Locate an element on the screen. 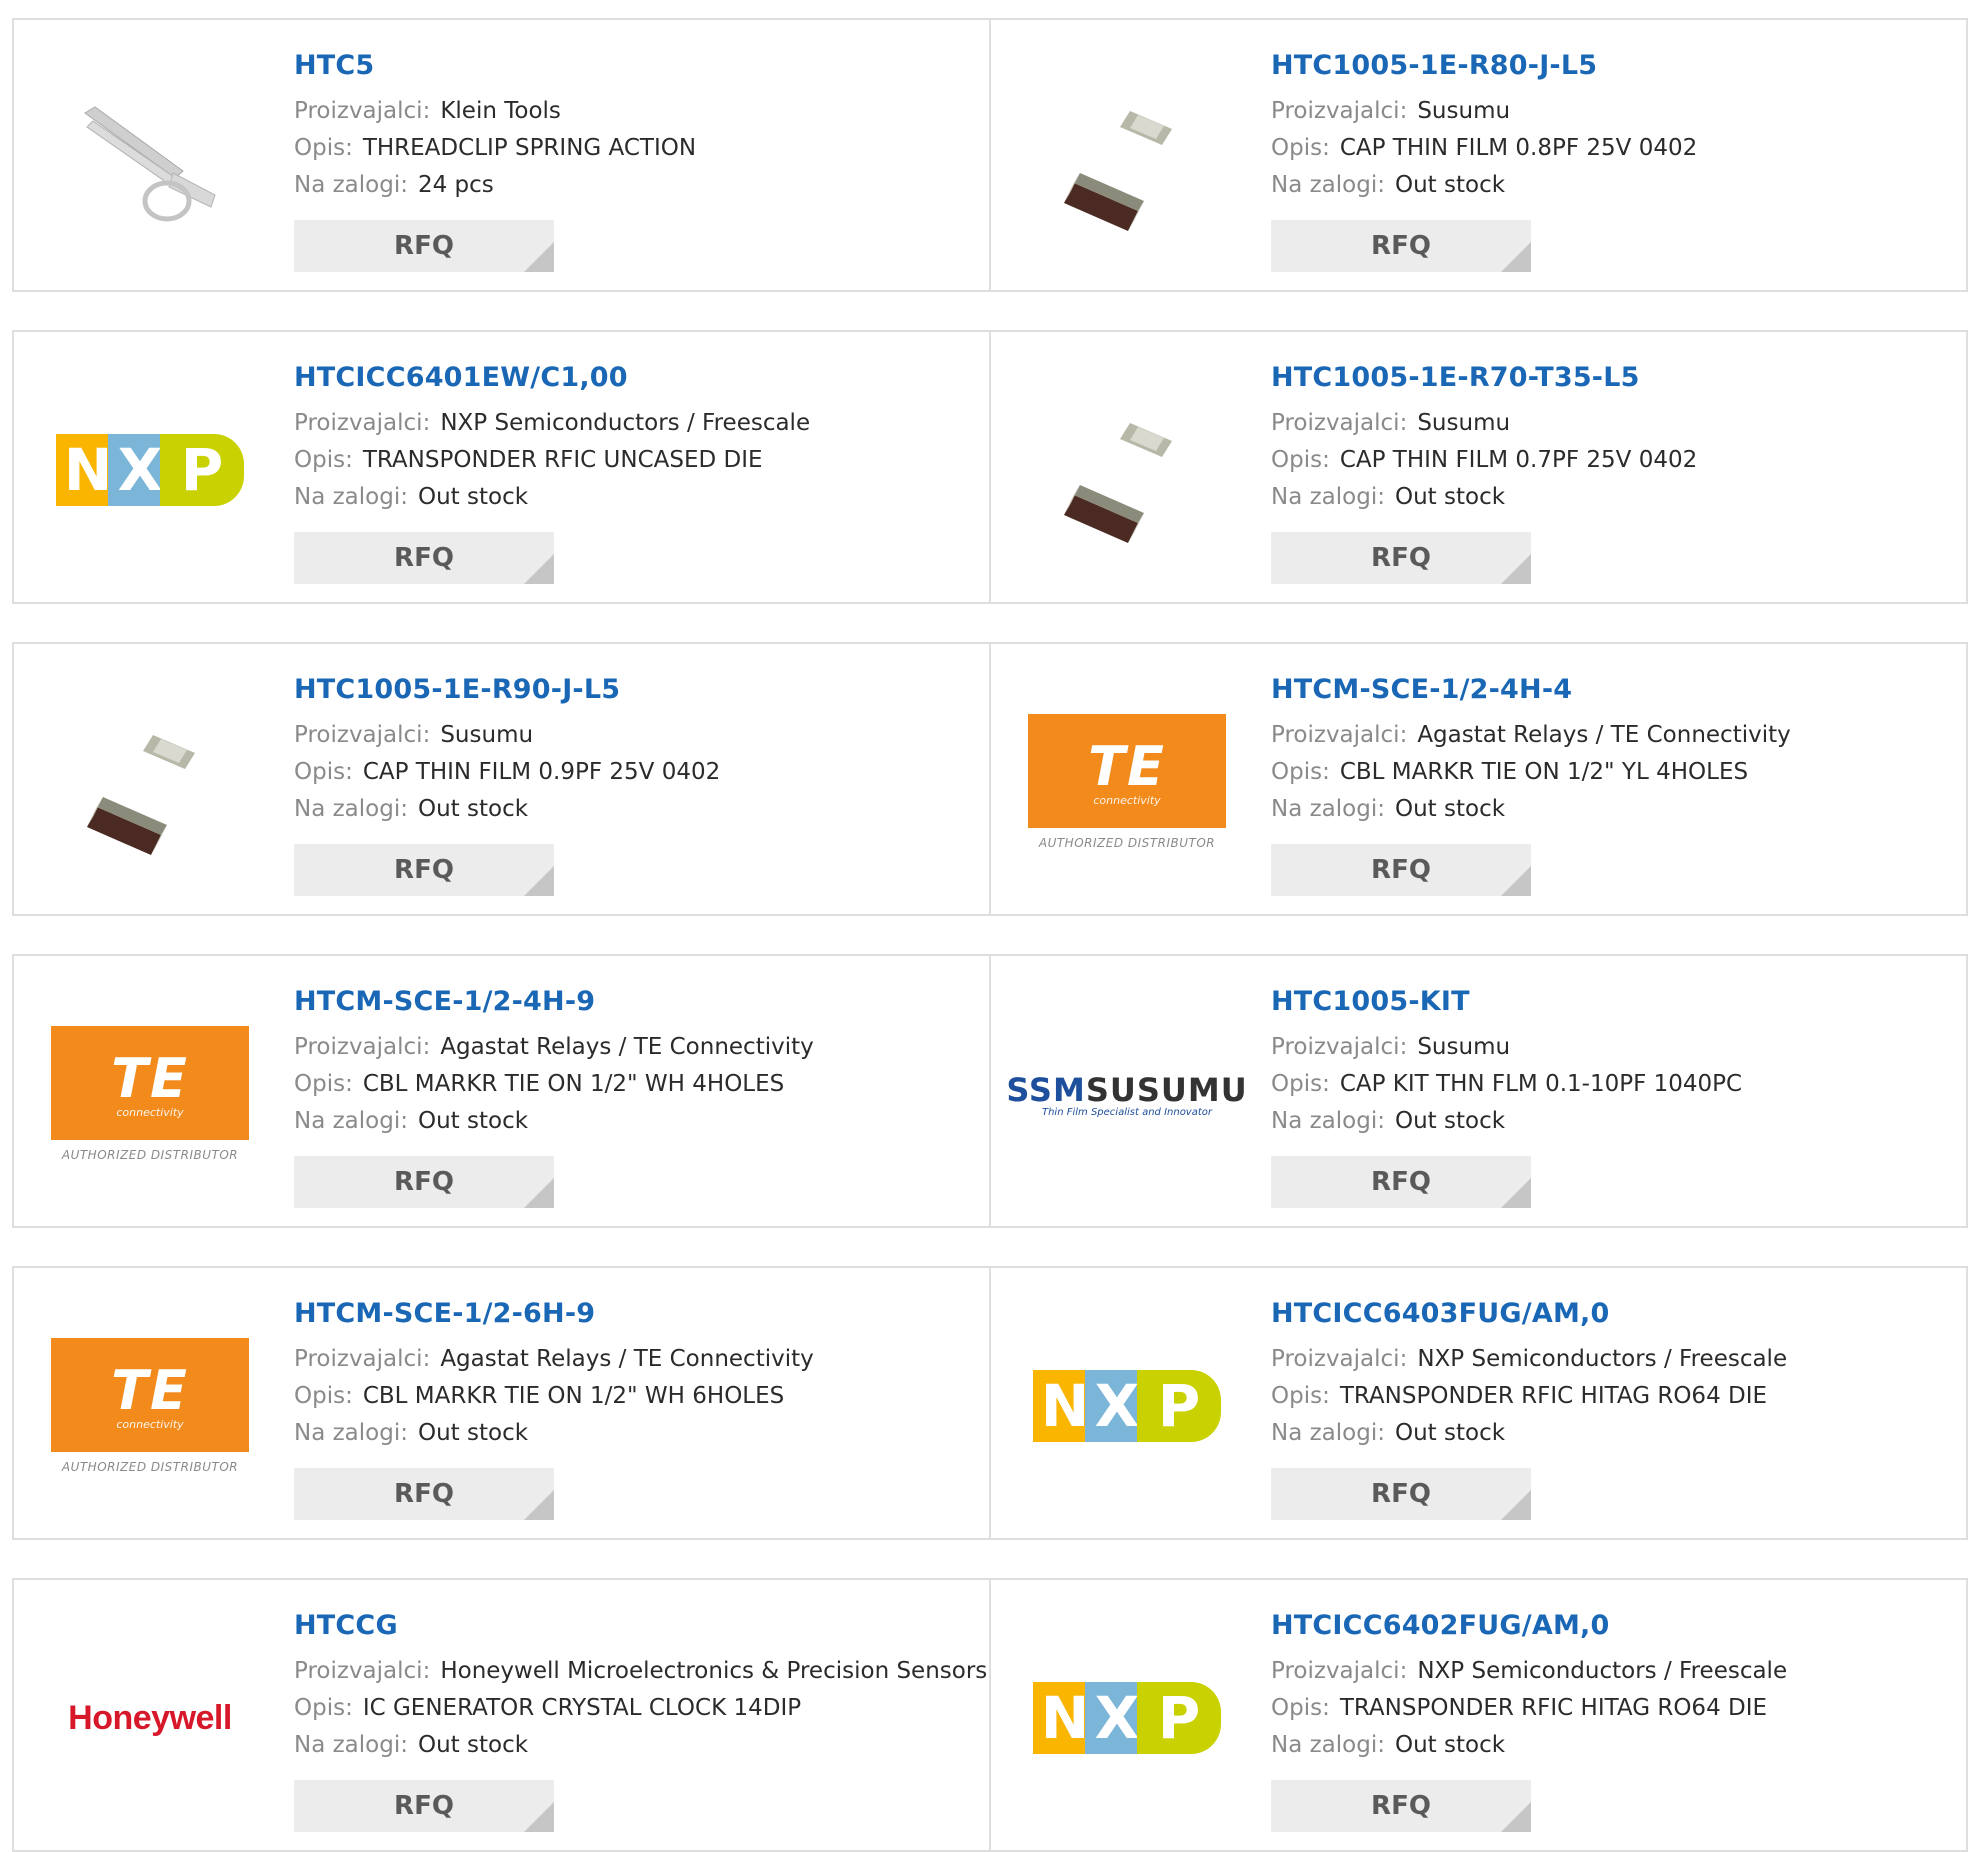  description-row: Opis: CBL MARKR TIE ON 1/2" YL 4HOLES is located at coordinates (1613, 772).